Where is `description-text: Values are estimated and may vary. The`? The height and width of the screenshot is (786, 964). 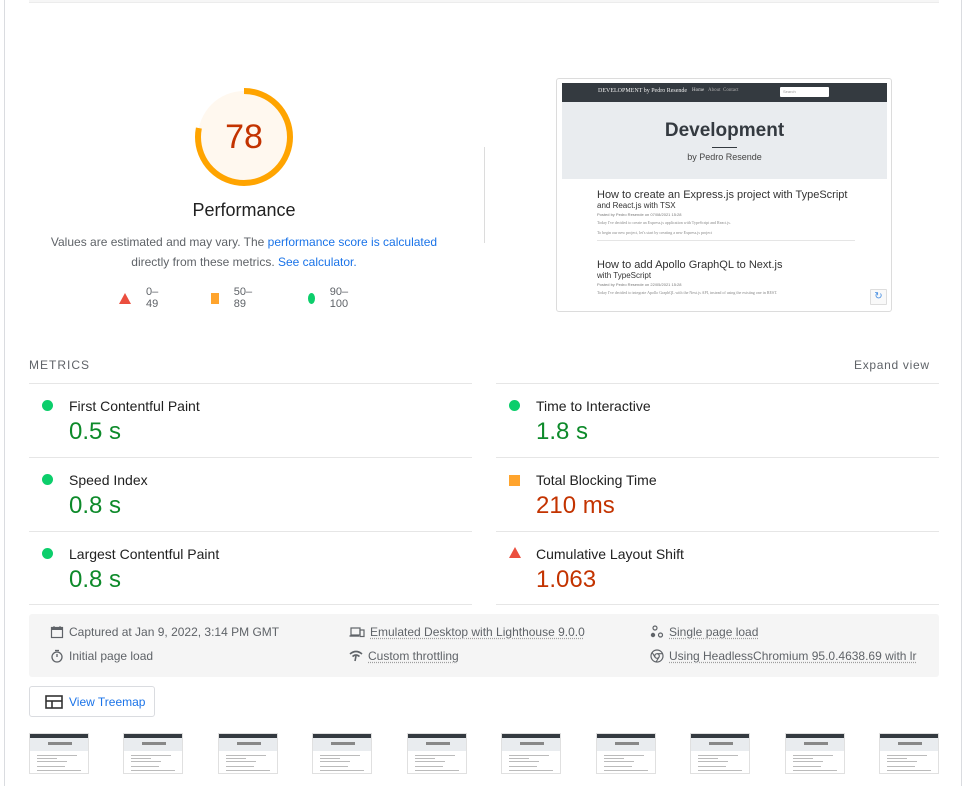
description-text: Values are estimated and may vary. The is located at coordinates (159, 242).